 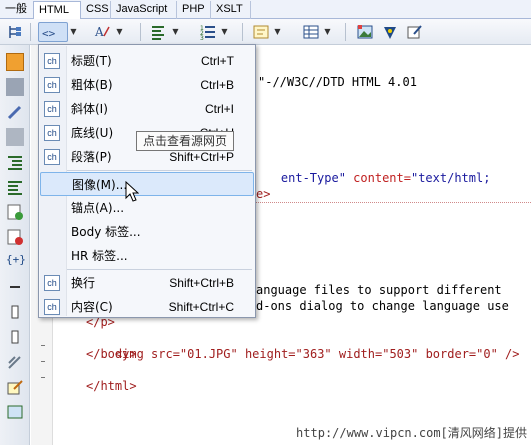 I want to click on indent-icon, so click(x=15, y=162).